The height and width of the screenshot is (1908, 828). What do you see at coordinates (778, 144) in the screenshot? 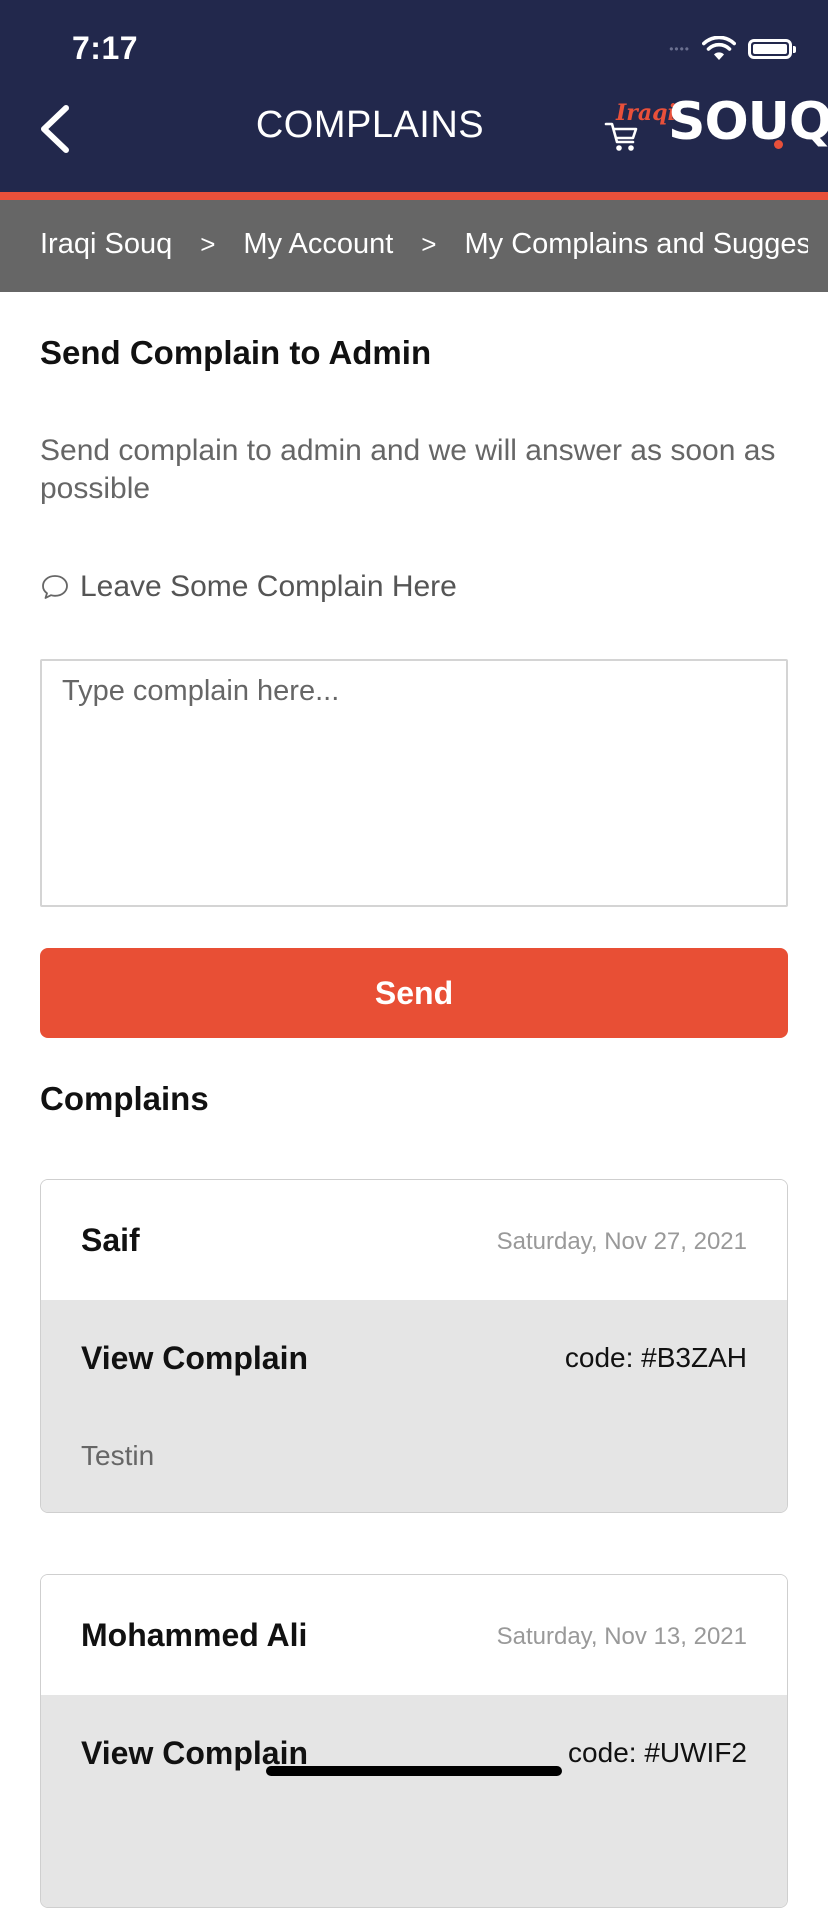
I see `logo-dot` at bounding box center [778, 144].